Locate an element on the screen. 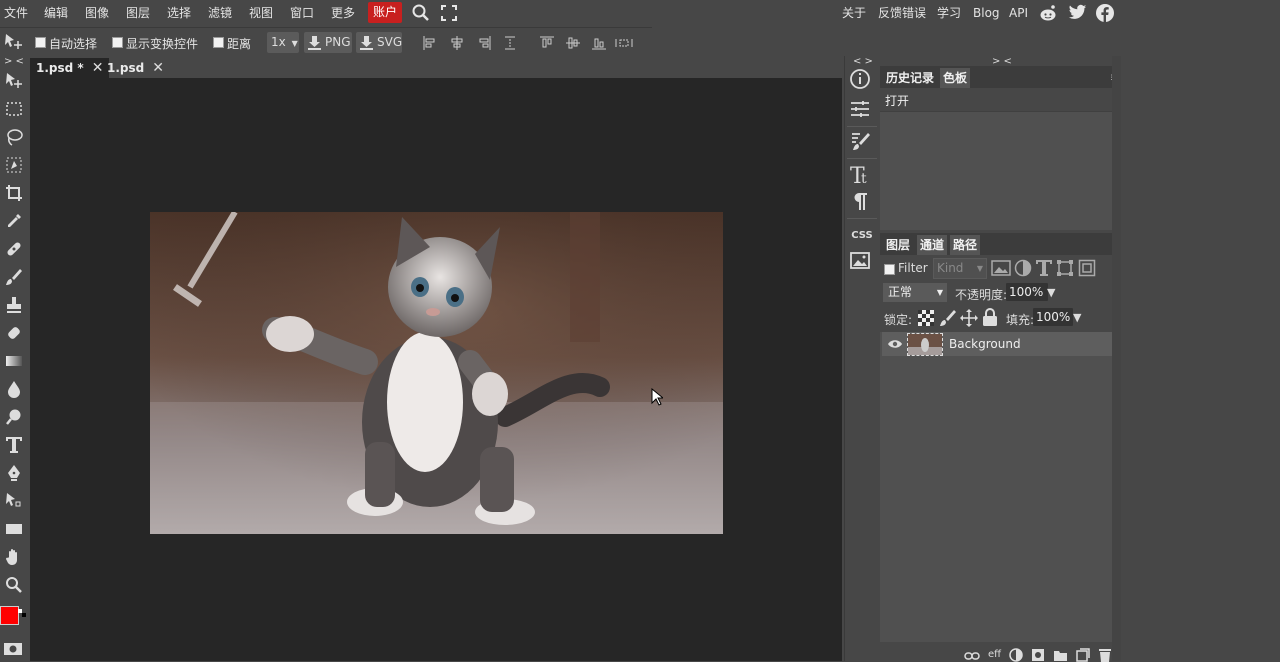  css-icon: CSS is located at coordinates (862, 239).